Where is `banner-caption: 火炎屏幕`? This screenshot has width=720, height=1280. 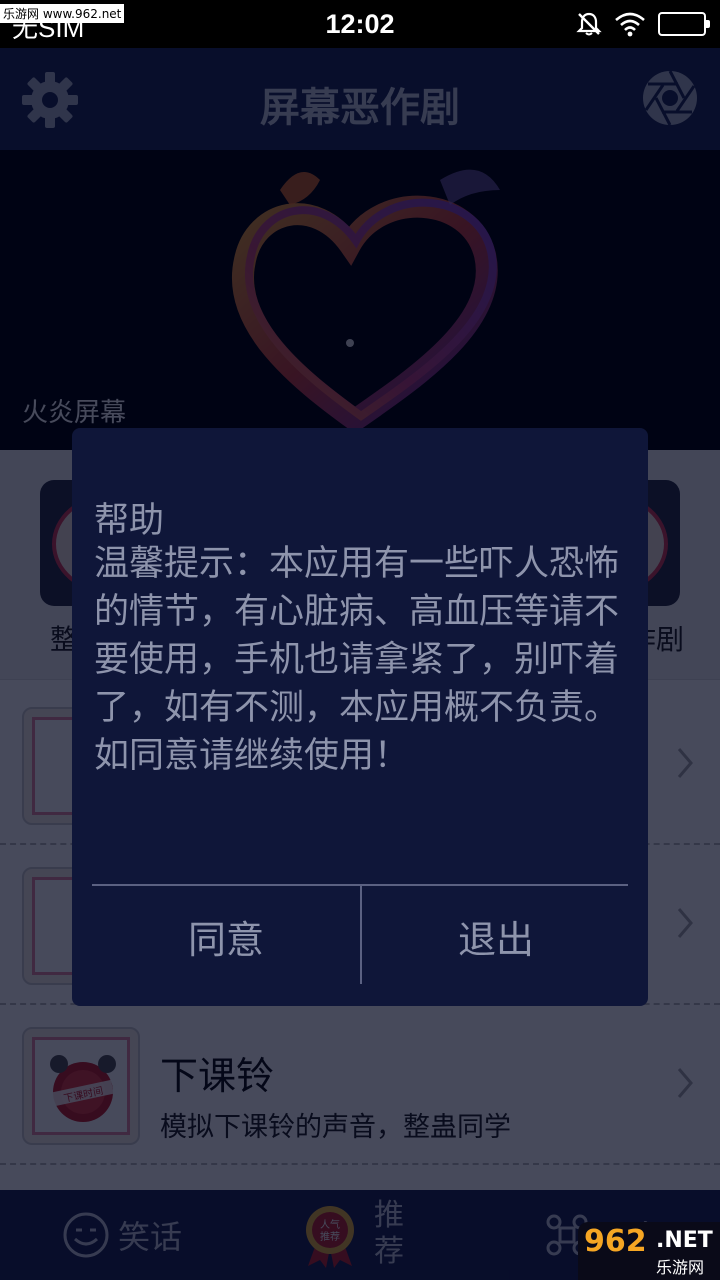
banner-caption: 火炎屏幕 is located at coordinates (74, 413).